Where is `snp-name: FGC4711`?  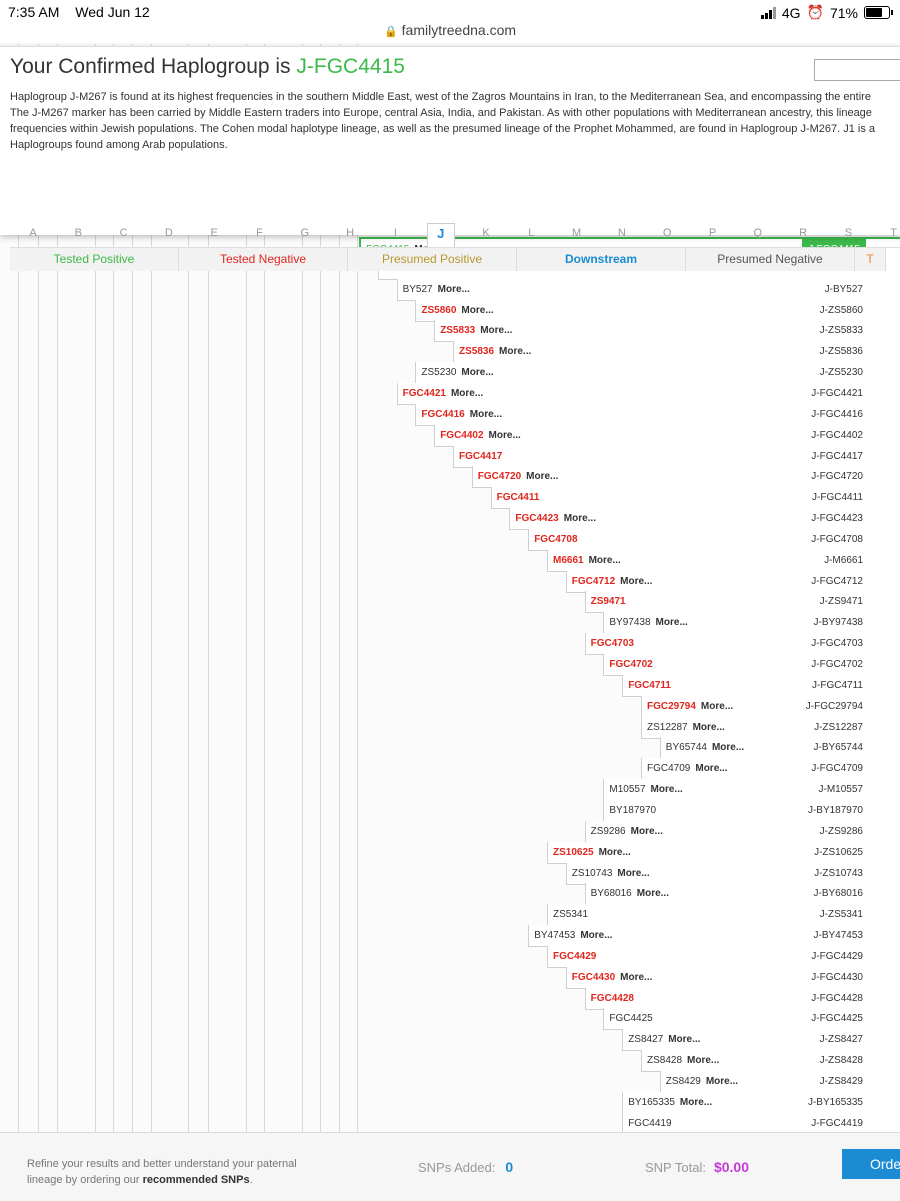
snp-name: FGC4711 is located at coordinates (649, 685).